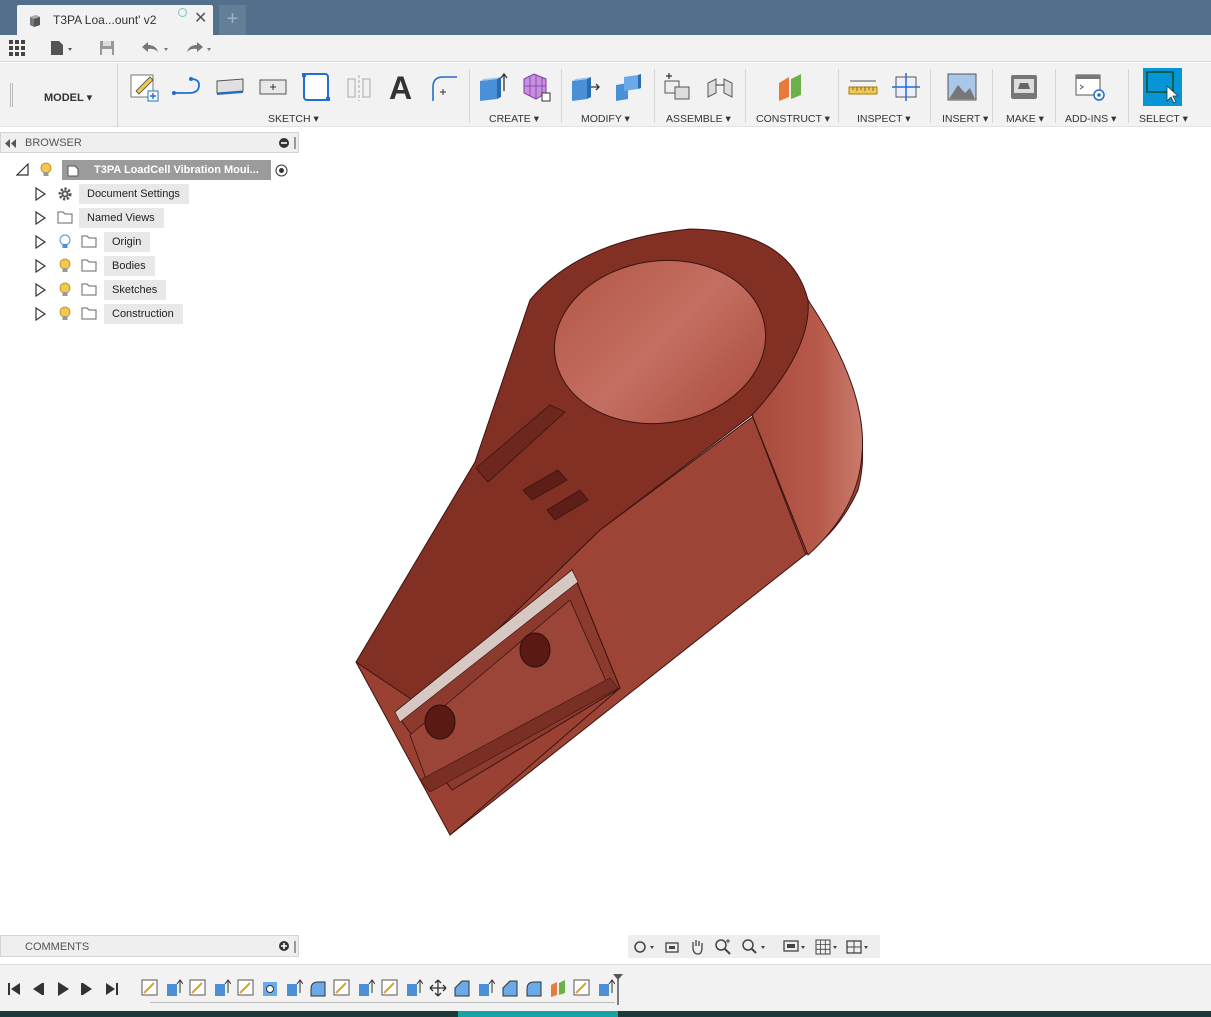 This screenshot has width=1211, height=1017. Describe the element at coordinates (965, 119) in the screenshot. I see `insert-group-label: INSERT ▾` at that location.